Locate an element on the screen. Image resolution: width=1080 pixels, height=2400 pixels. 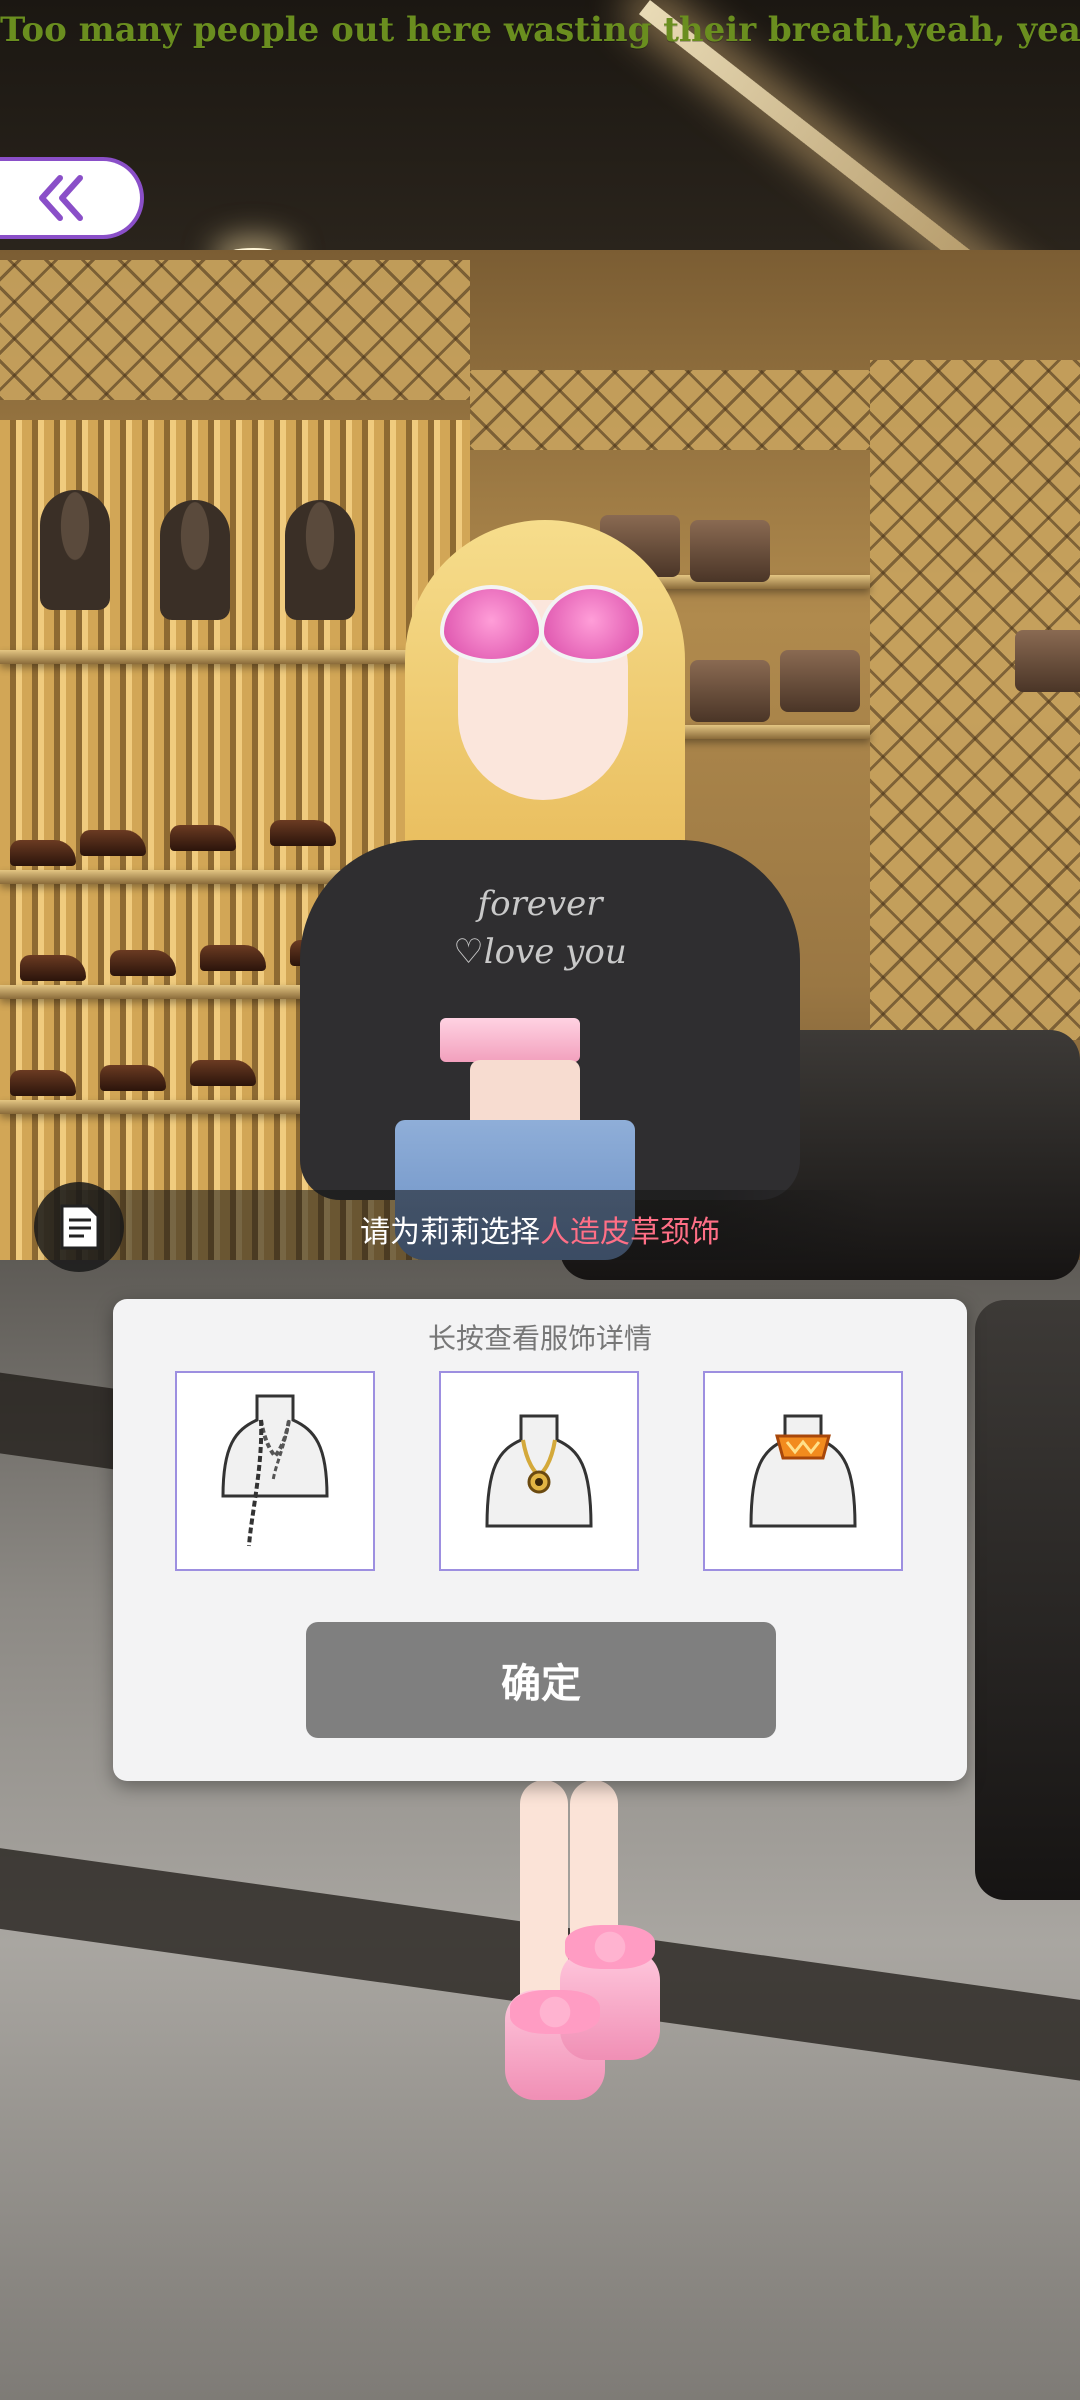
gold-pendant-necklace-icon is located at coordinates (539, 1471).